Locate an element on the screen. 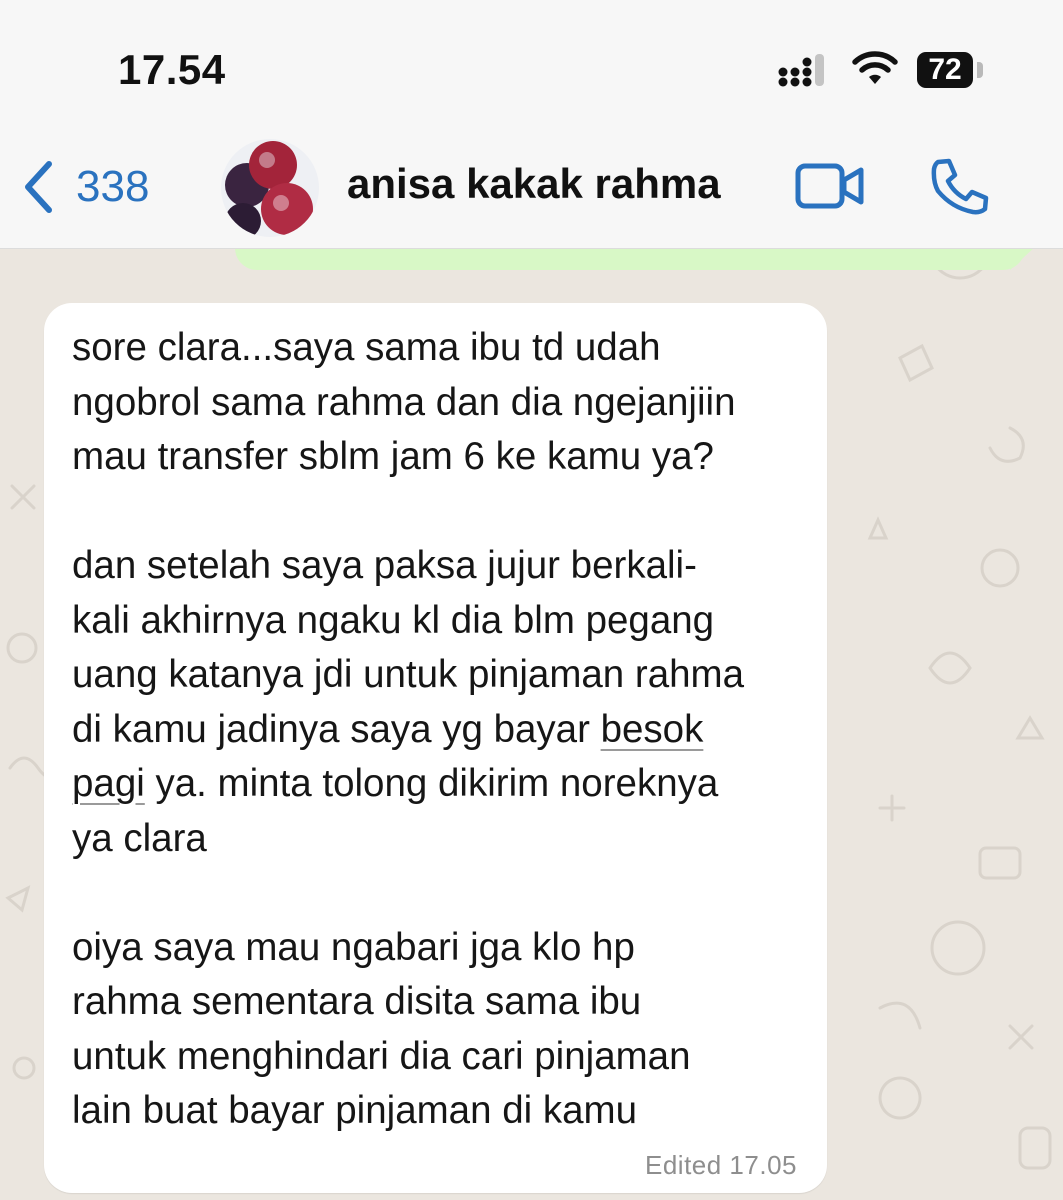 The image size is (1063, 1200). video-call-icon is located at coordinates (830, 186).